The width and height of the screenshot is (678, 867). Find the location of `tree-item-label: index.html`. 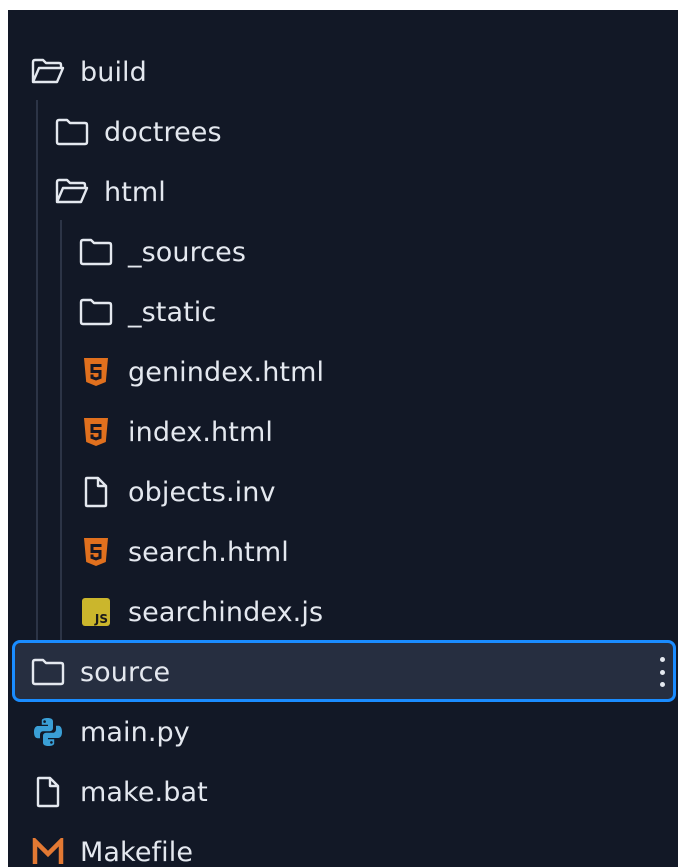

tree-item-label: index.html is located at coordinates (200, 432).